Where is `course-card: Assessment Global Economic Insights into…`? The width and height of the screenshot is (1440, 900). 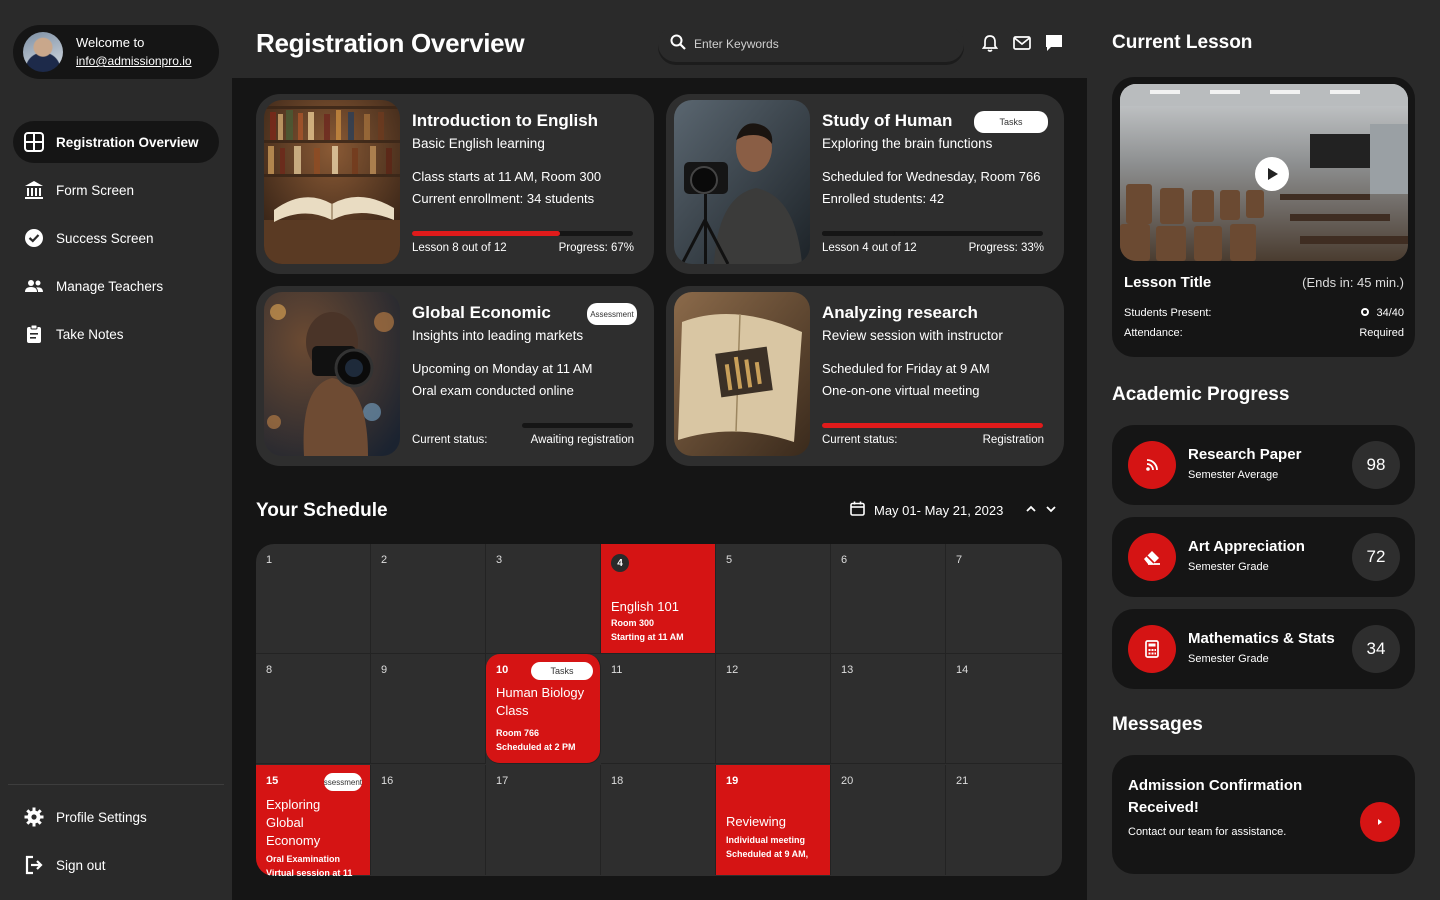
course-card: Assessment Global Economic Insights into… is located at coordinates (455, 376).